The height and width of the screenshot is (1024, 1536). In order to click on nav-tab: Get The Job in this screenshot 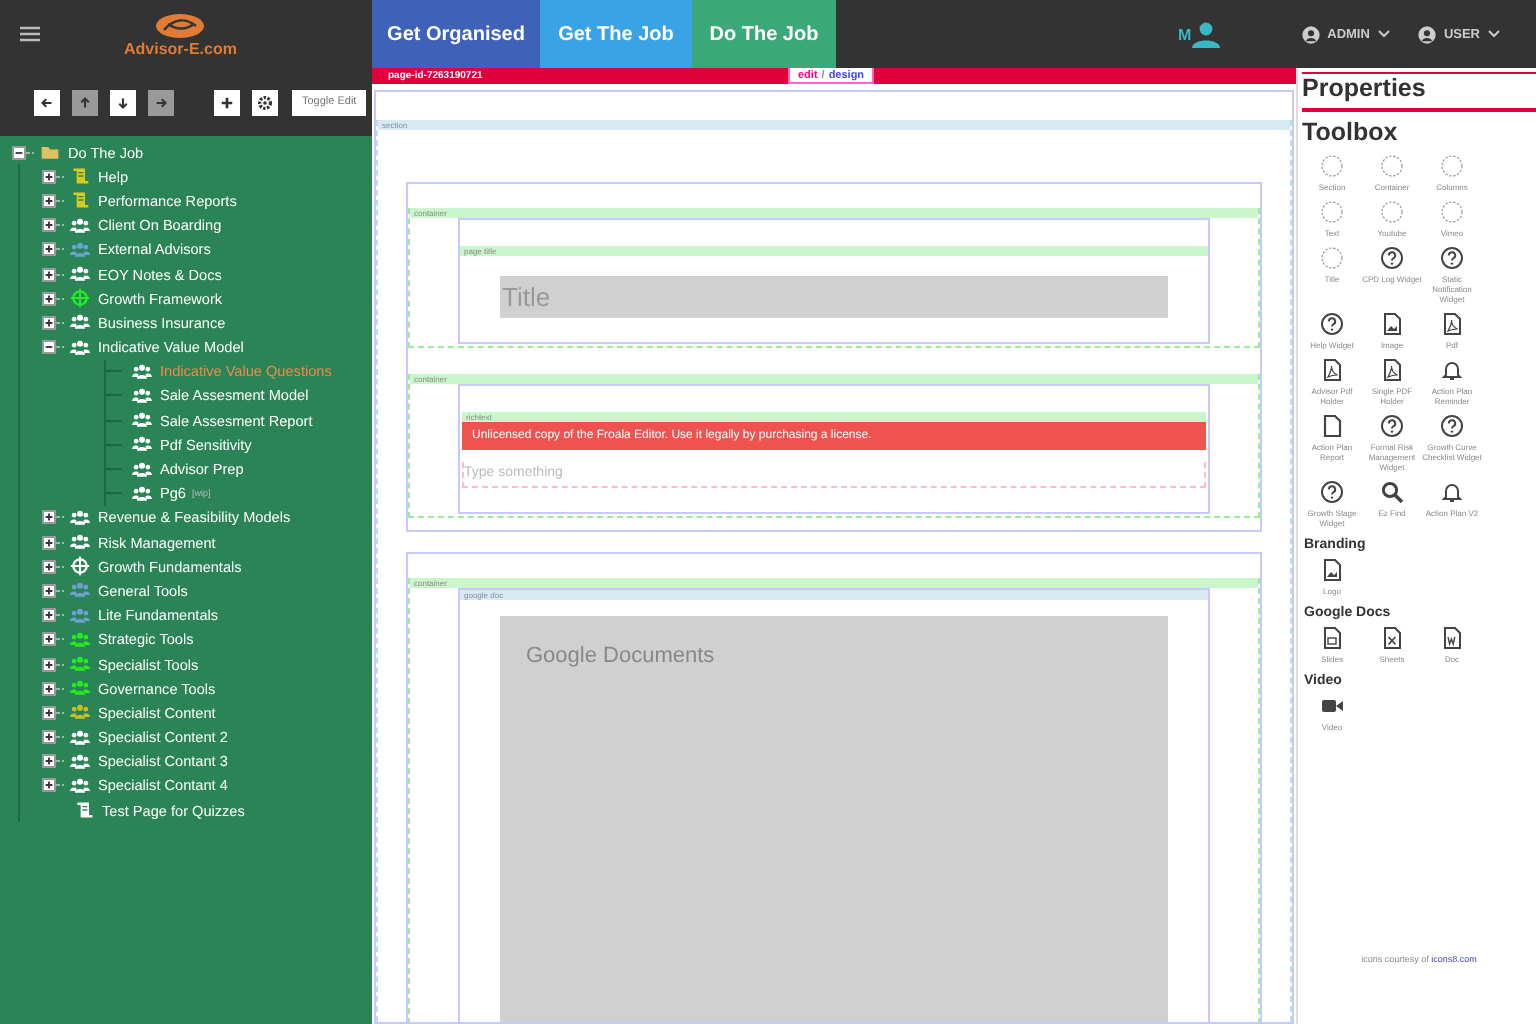, I will do `click(616, 34)`.